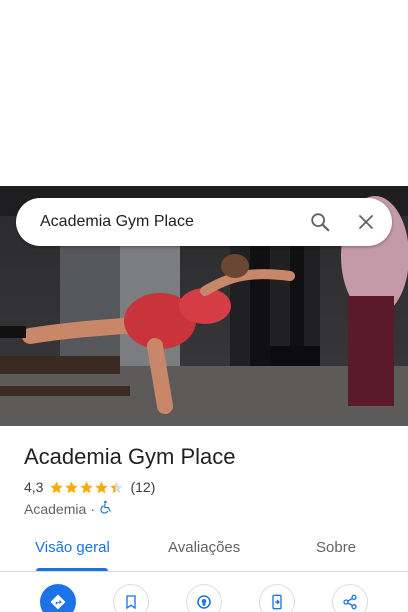 Image resolution: width=408 pixels, height=612 pixels. I want to click on save-button, so click(131, 598).